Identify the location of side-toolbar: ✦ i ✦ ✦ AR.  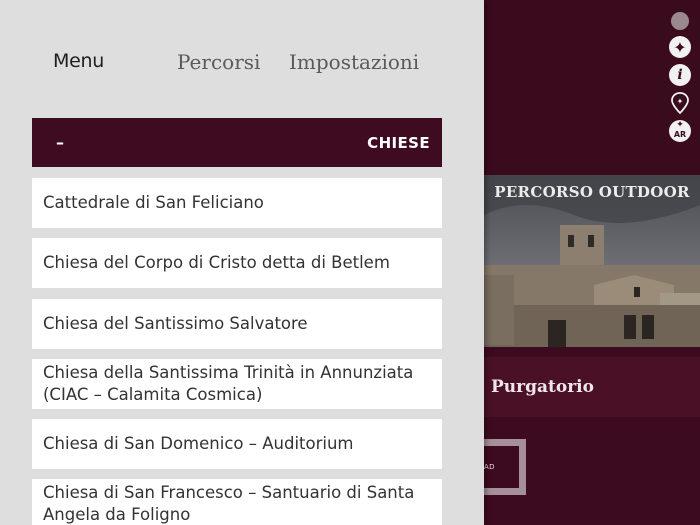
(680, 80).